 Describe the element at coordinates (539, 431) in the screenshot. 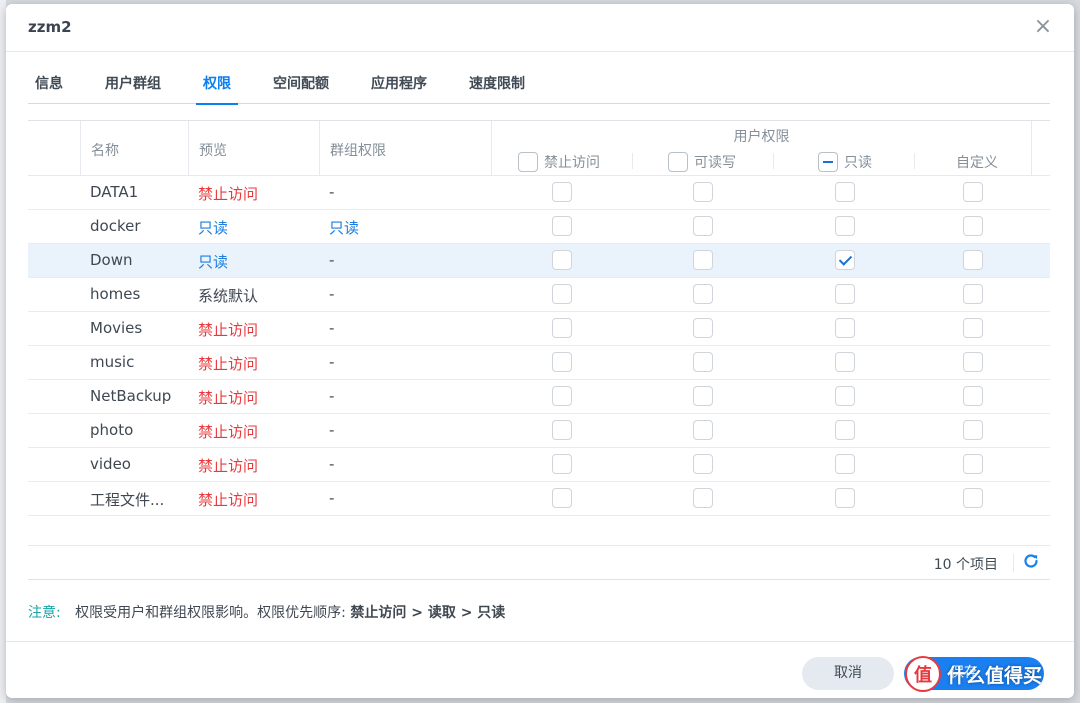

I see `table-row: photo 禁止访问 -` at that location.